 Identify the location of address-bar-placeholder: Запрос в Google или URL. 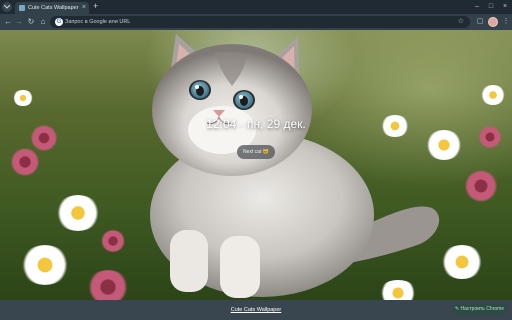
(98, 22).